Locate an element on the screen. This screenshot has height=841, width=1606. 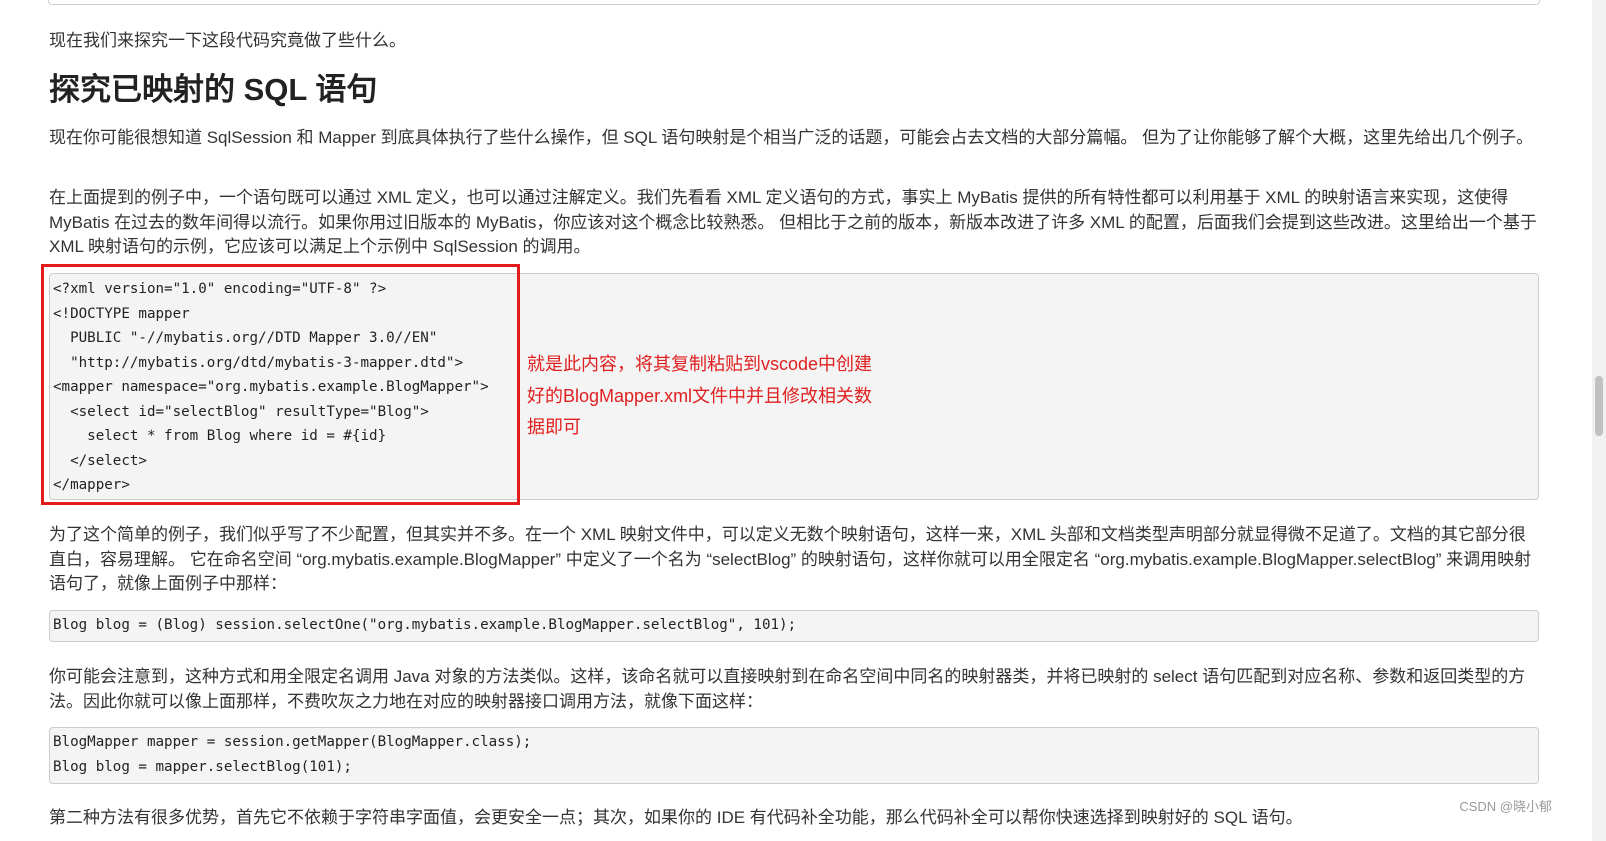
previous-code-block-edge is located at coordinates (794, 2).